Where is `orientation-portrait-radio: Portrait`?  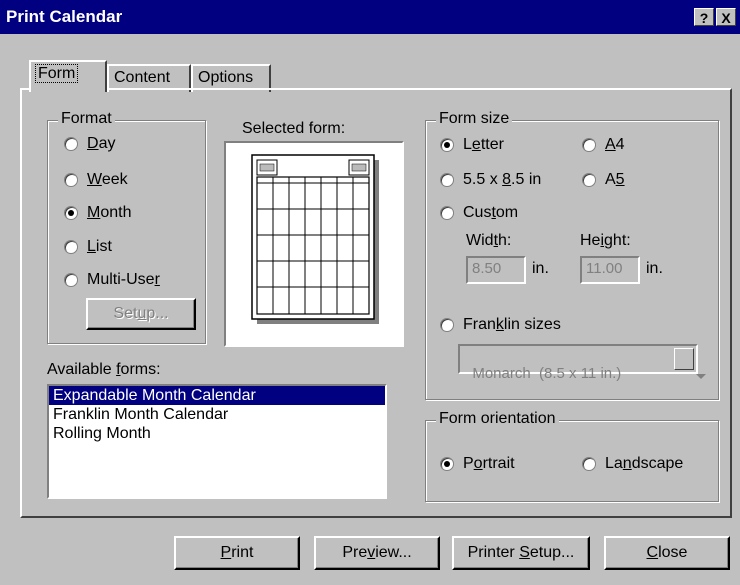 orientation-portrait-radio: Portrait is located at coordinates (477, 464).